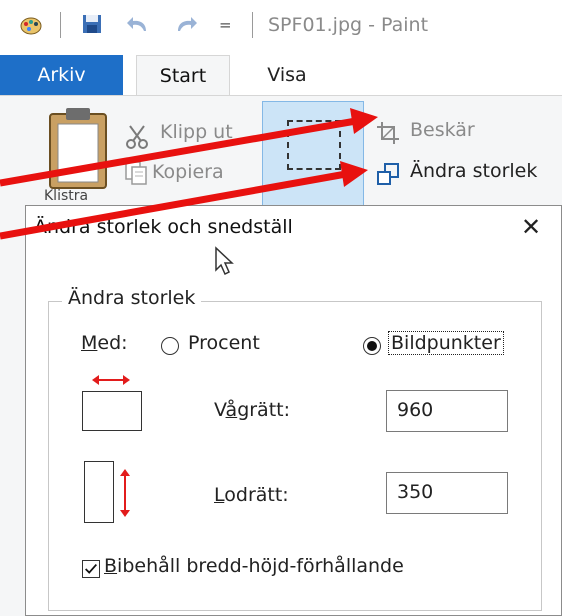  I want to click on keep-ratio-accel: B, so click(111, 566).